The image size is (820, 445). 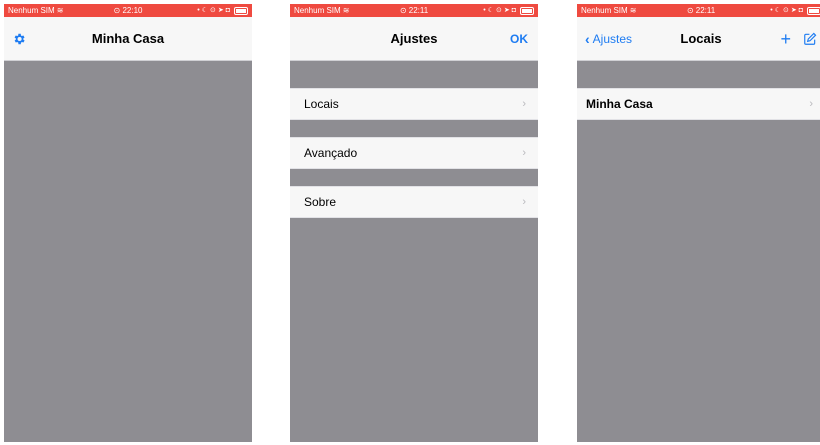 What do you see at coordinates (331, 153) in the screenshot?
I see `row-label: Avançado` at bounding box center [331, 153].